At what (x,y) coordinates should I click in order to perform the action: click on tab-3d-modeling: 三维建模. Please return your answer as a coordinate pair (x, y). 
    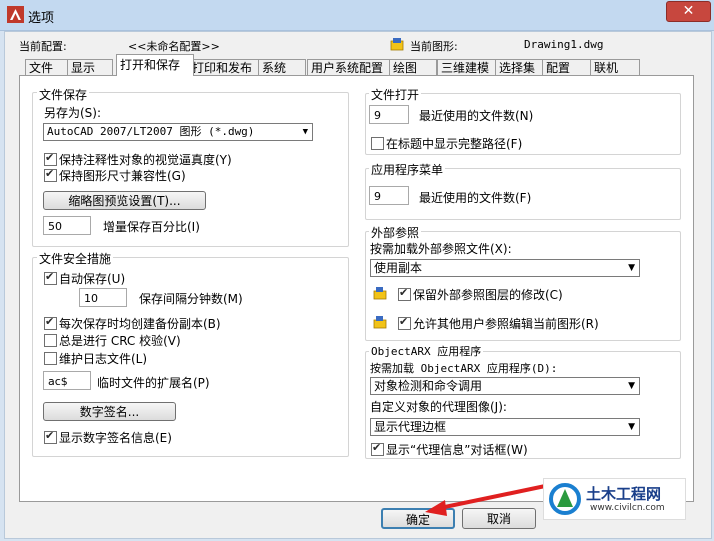
    Looking at the image, I should click on (468, 67).